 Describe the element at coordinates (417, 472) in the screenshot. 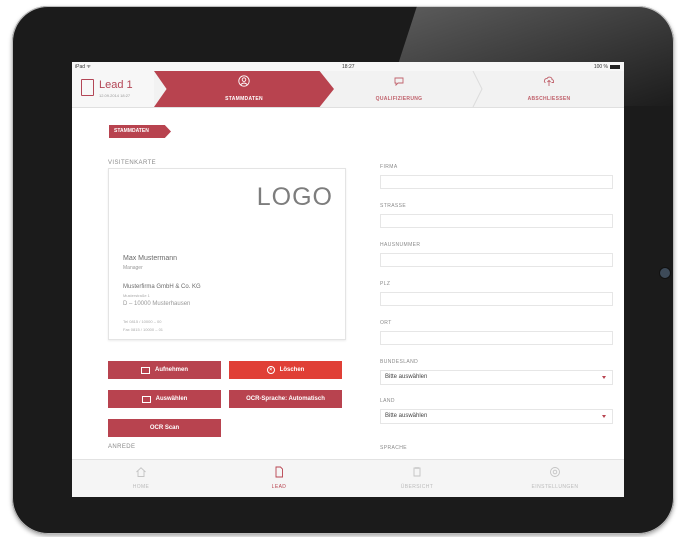

I see `overview-icon` at that location.